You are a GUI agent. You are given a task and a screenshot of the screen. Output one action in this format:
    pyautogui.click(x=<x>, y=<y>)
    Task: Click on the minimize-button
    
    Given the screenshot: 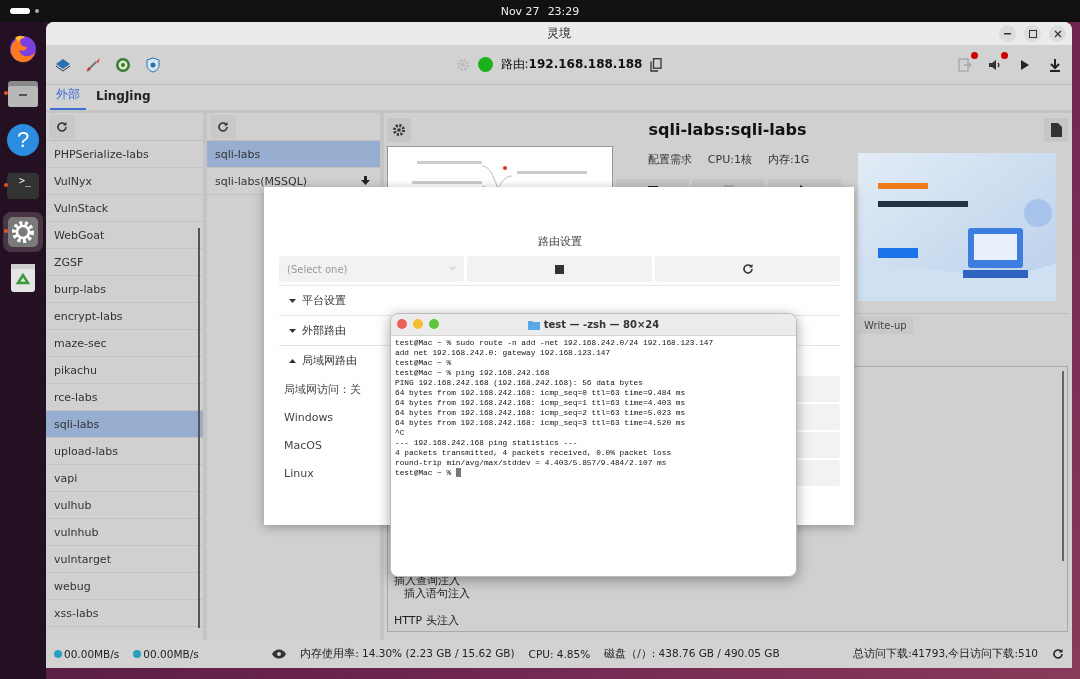 What is the action you would take?
    pyautogui.click(x=1007, y=33)
    